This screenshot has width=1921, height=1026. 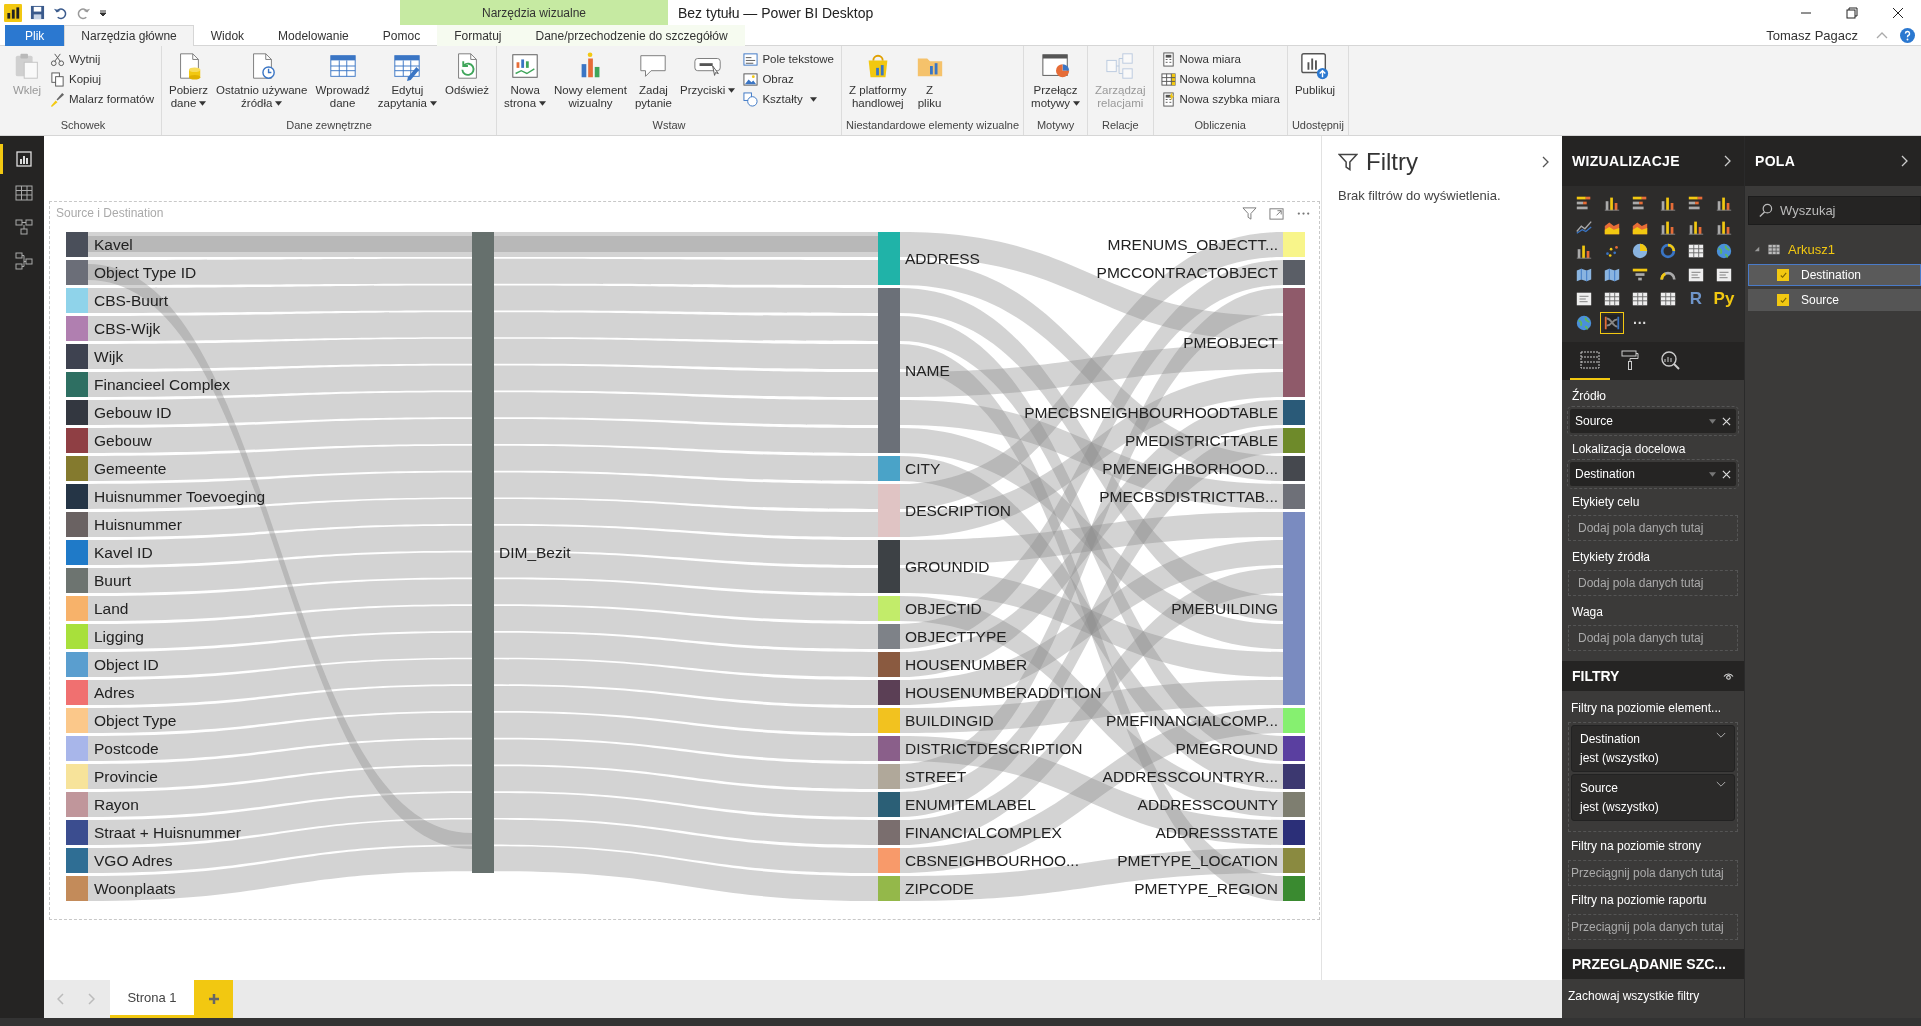 I want to click on focus-mode-icon, so click(x=1276, y=213).